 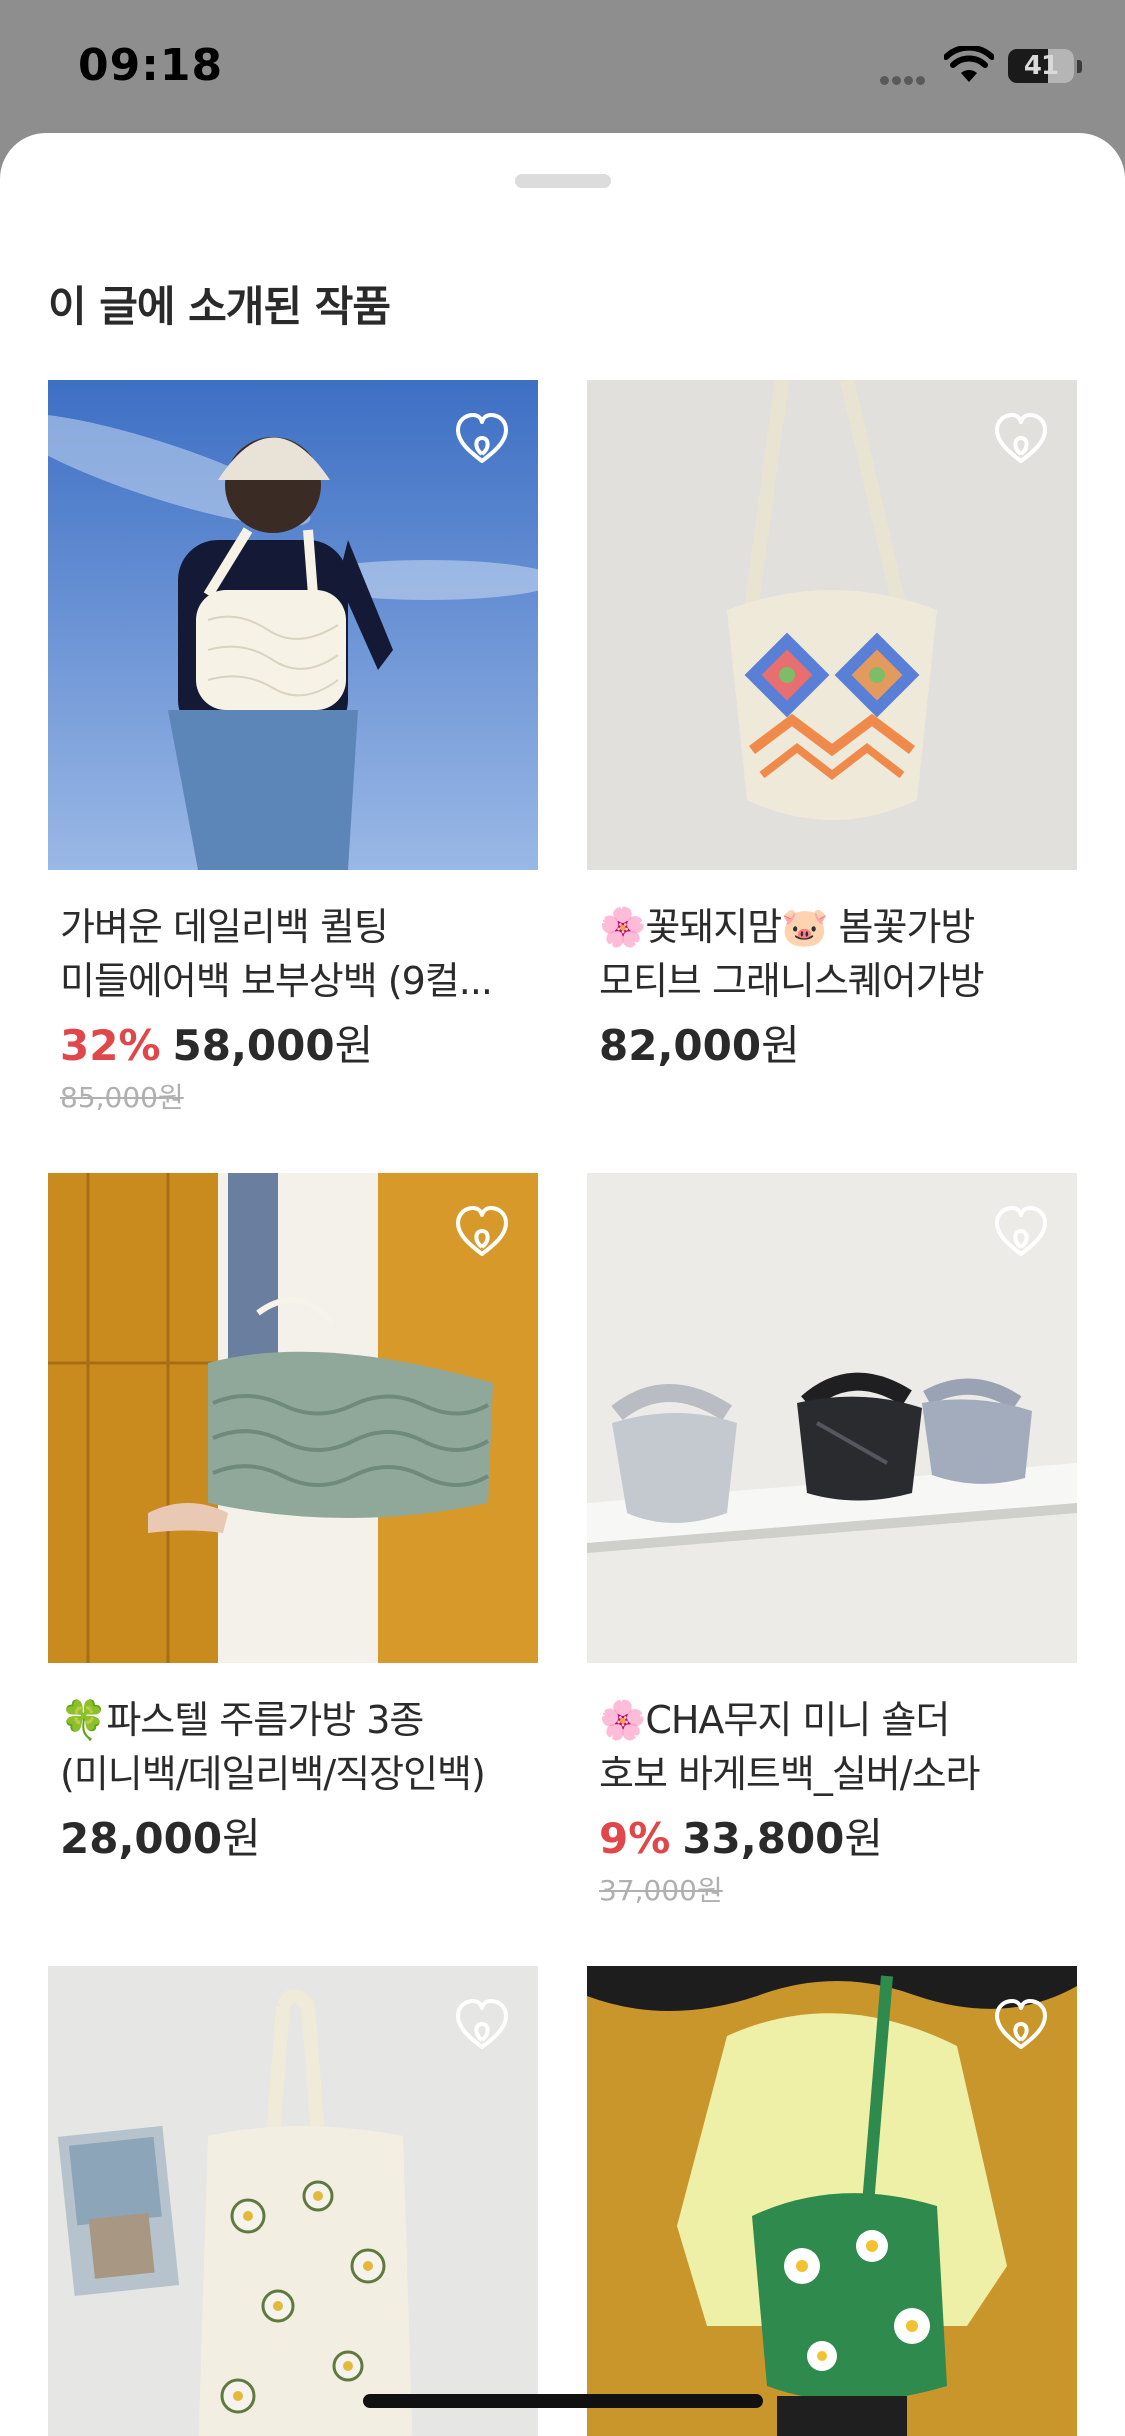 What do you see at coordinates (832, 1747) in the screenshot?
I see `product-name: 🌸CHA무지 미니 숄더 호보 바게트백_실버/소라` at bounding box center [832, 1747].